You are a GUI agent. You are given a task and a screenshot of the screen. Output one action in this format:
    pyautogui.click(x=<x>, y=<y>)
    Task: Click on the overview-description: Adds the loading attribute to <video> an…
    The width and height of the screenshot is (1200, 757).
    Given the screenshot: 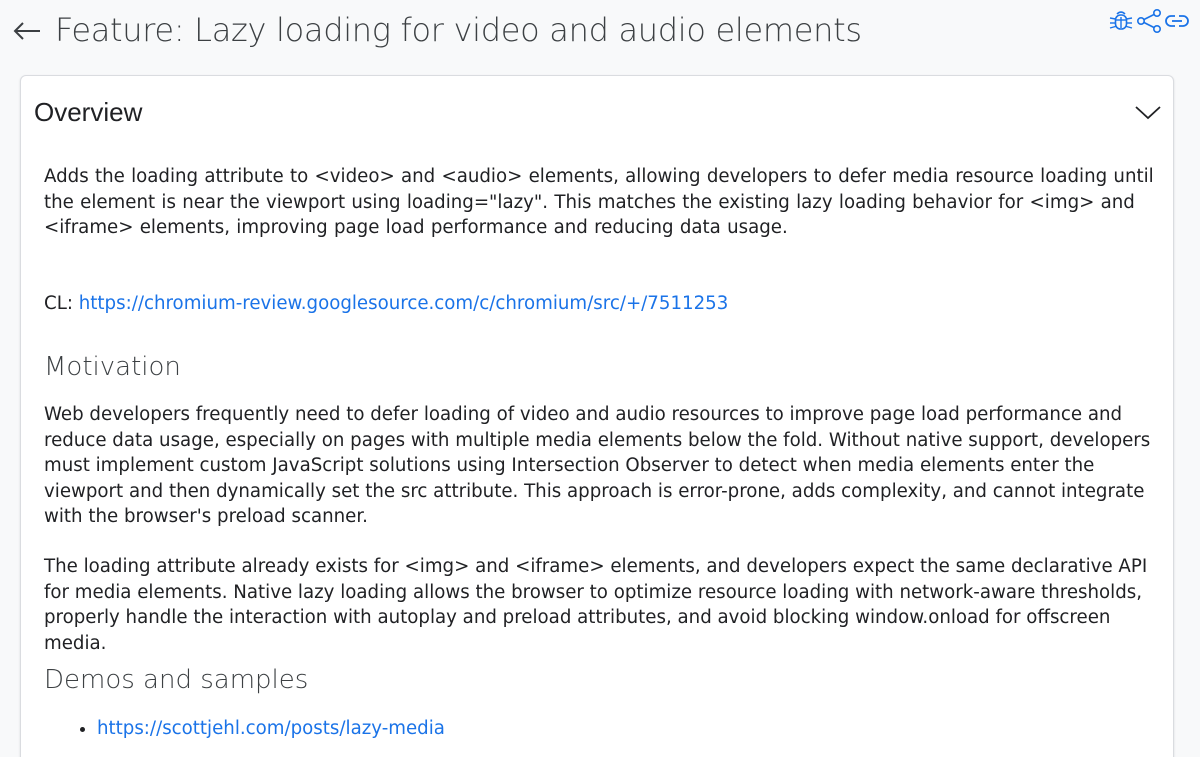 What is the action you would take?
    pyautogui.click(x=599, y=202)
    